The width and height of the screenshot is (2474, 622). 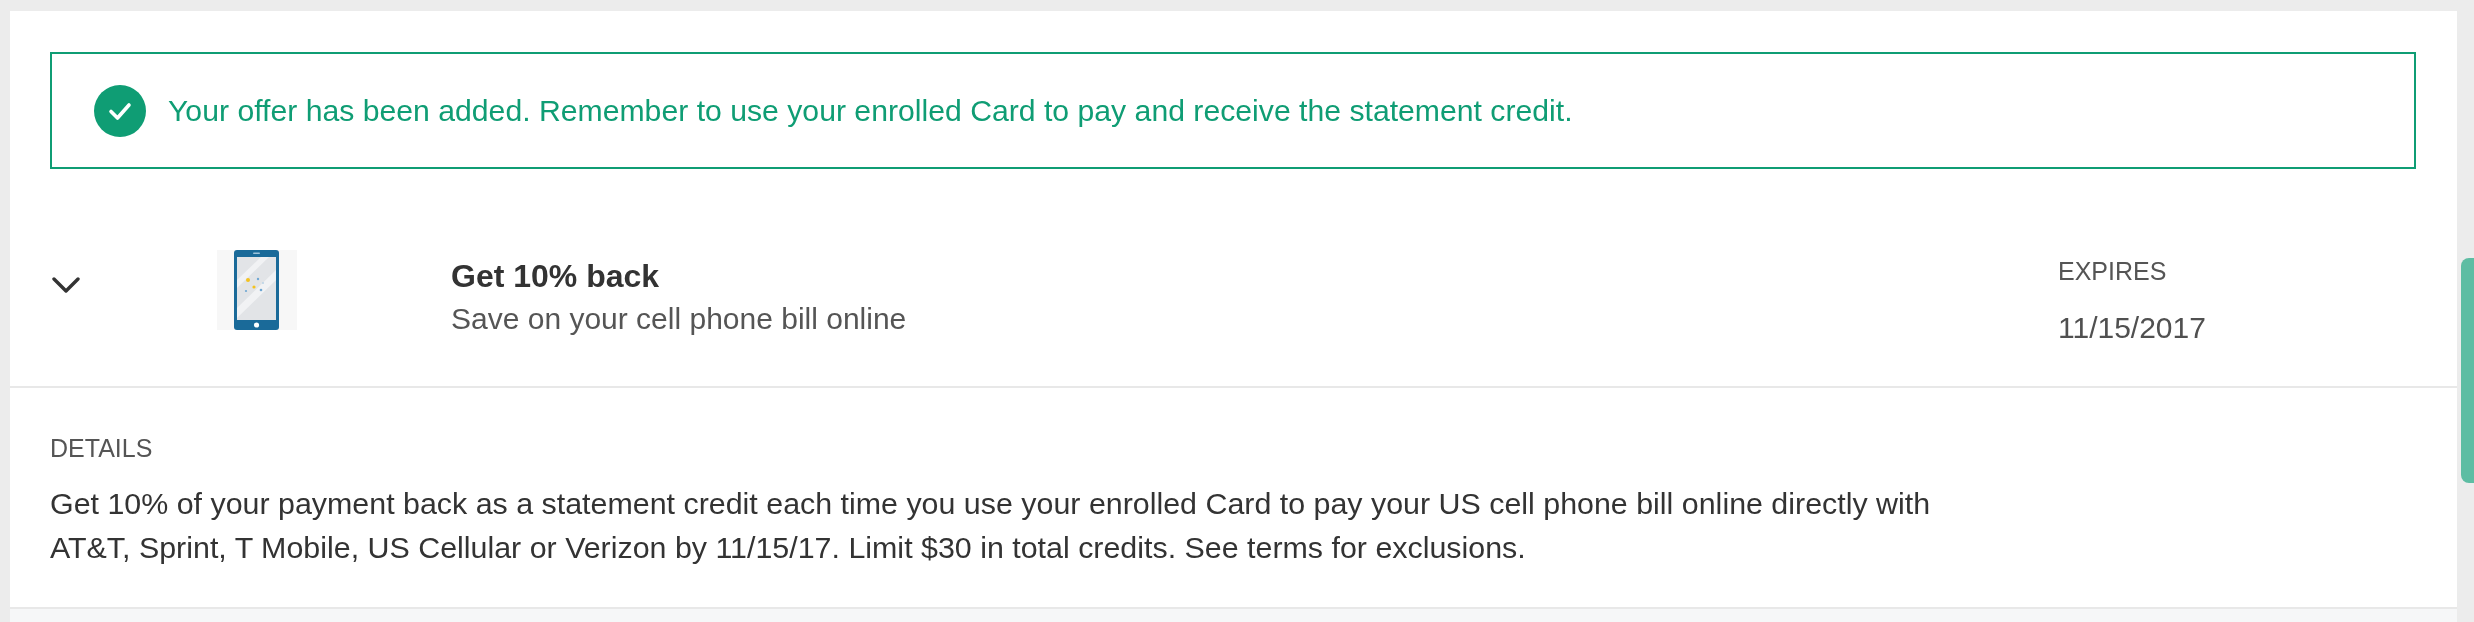 What do you see at coordinates (101, 448) in the screenshot?
I see `details-heading: DETAILS` at bounding box center [101, 448].